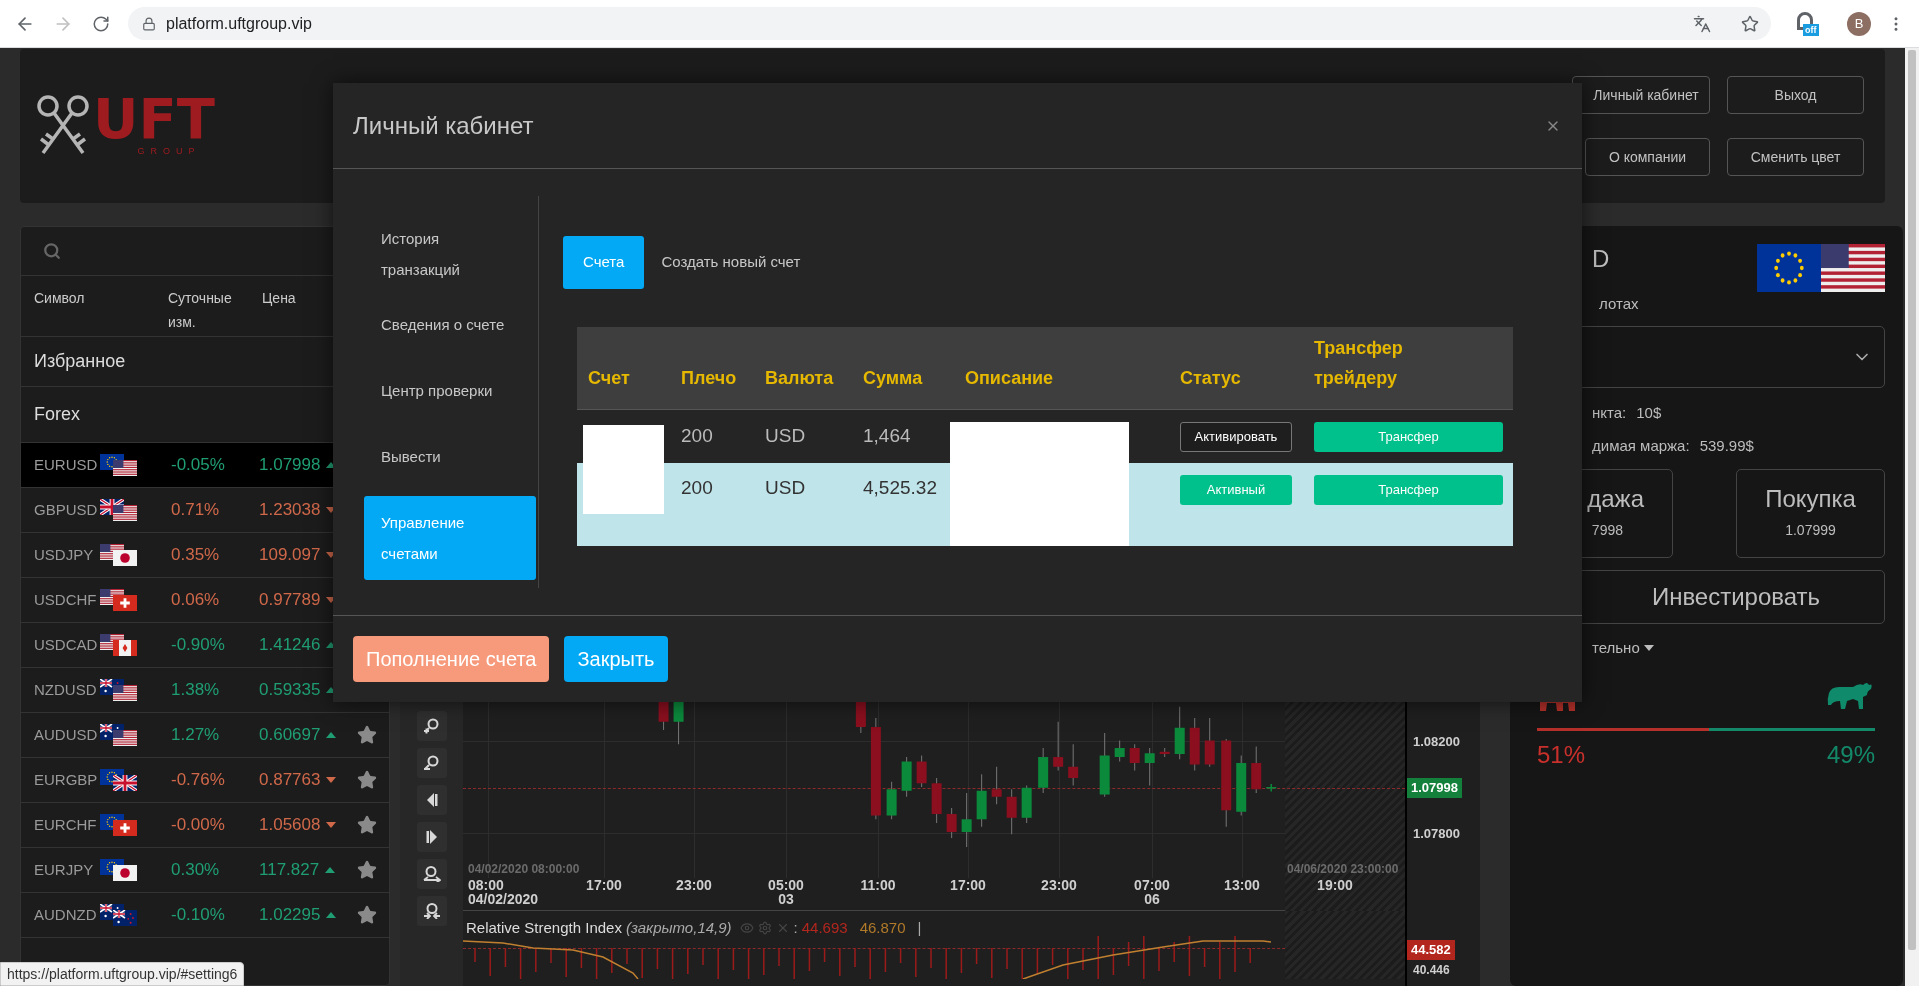 This screenshot has height=986, width=1919. What do you see at coordinates (786, 885) in the screenshot?
I see `time-axis-label: 05:00` at bounding box center [786, 885].